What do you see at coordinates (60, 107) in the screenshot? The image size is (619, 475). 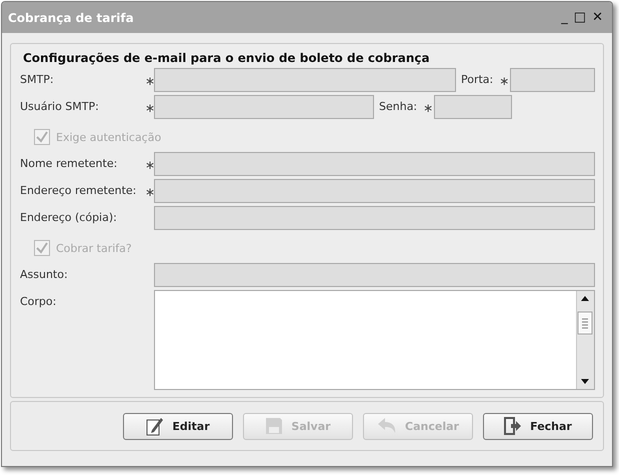 I see `field-label: Usuário SMTP:` at bounding box center [60, 107].